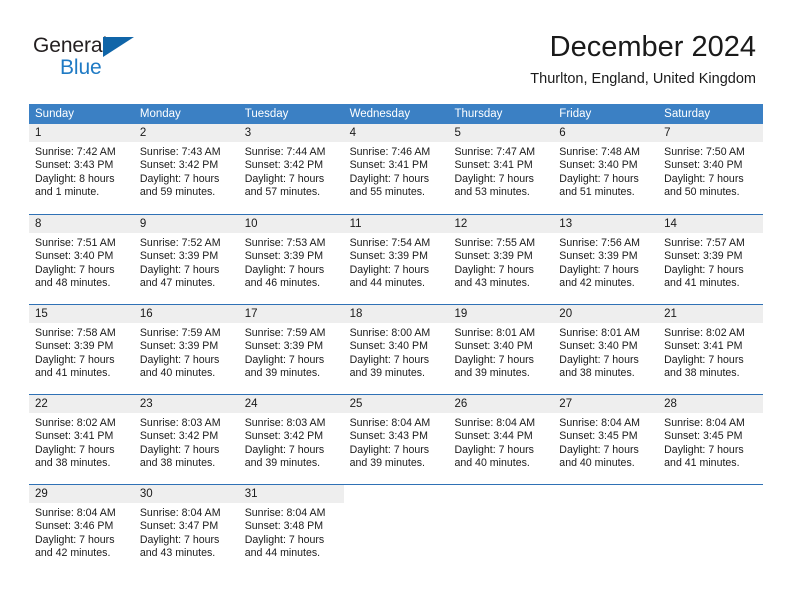  What do you see at coordinates (160, 114) in the screenshot?
I see `weekday-monday: Monday` at bounding box center [160, 114].